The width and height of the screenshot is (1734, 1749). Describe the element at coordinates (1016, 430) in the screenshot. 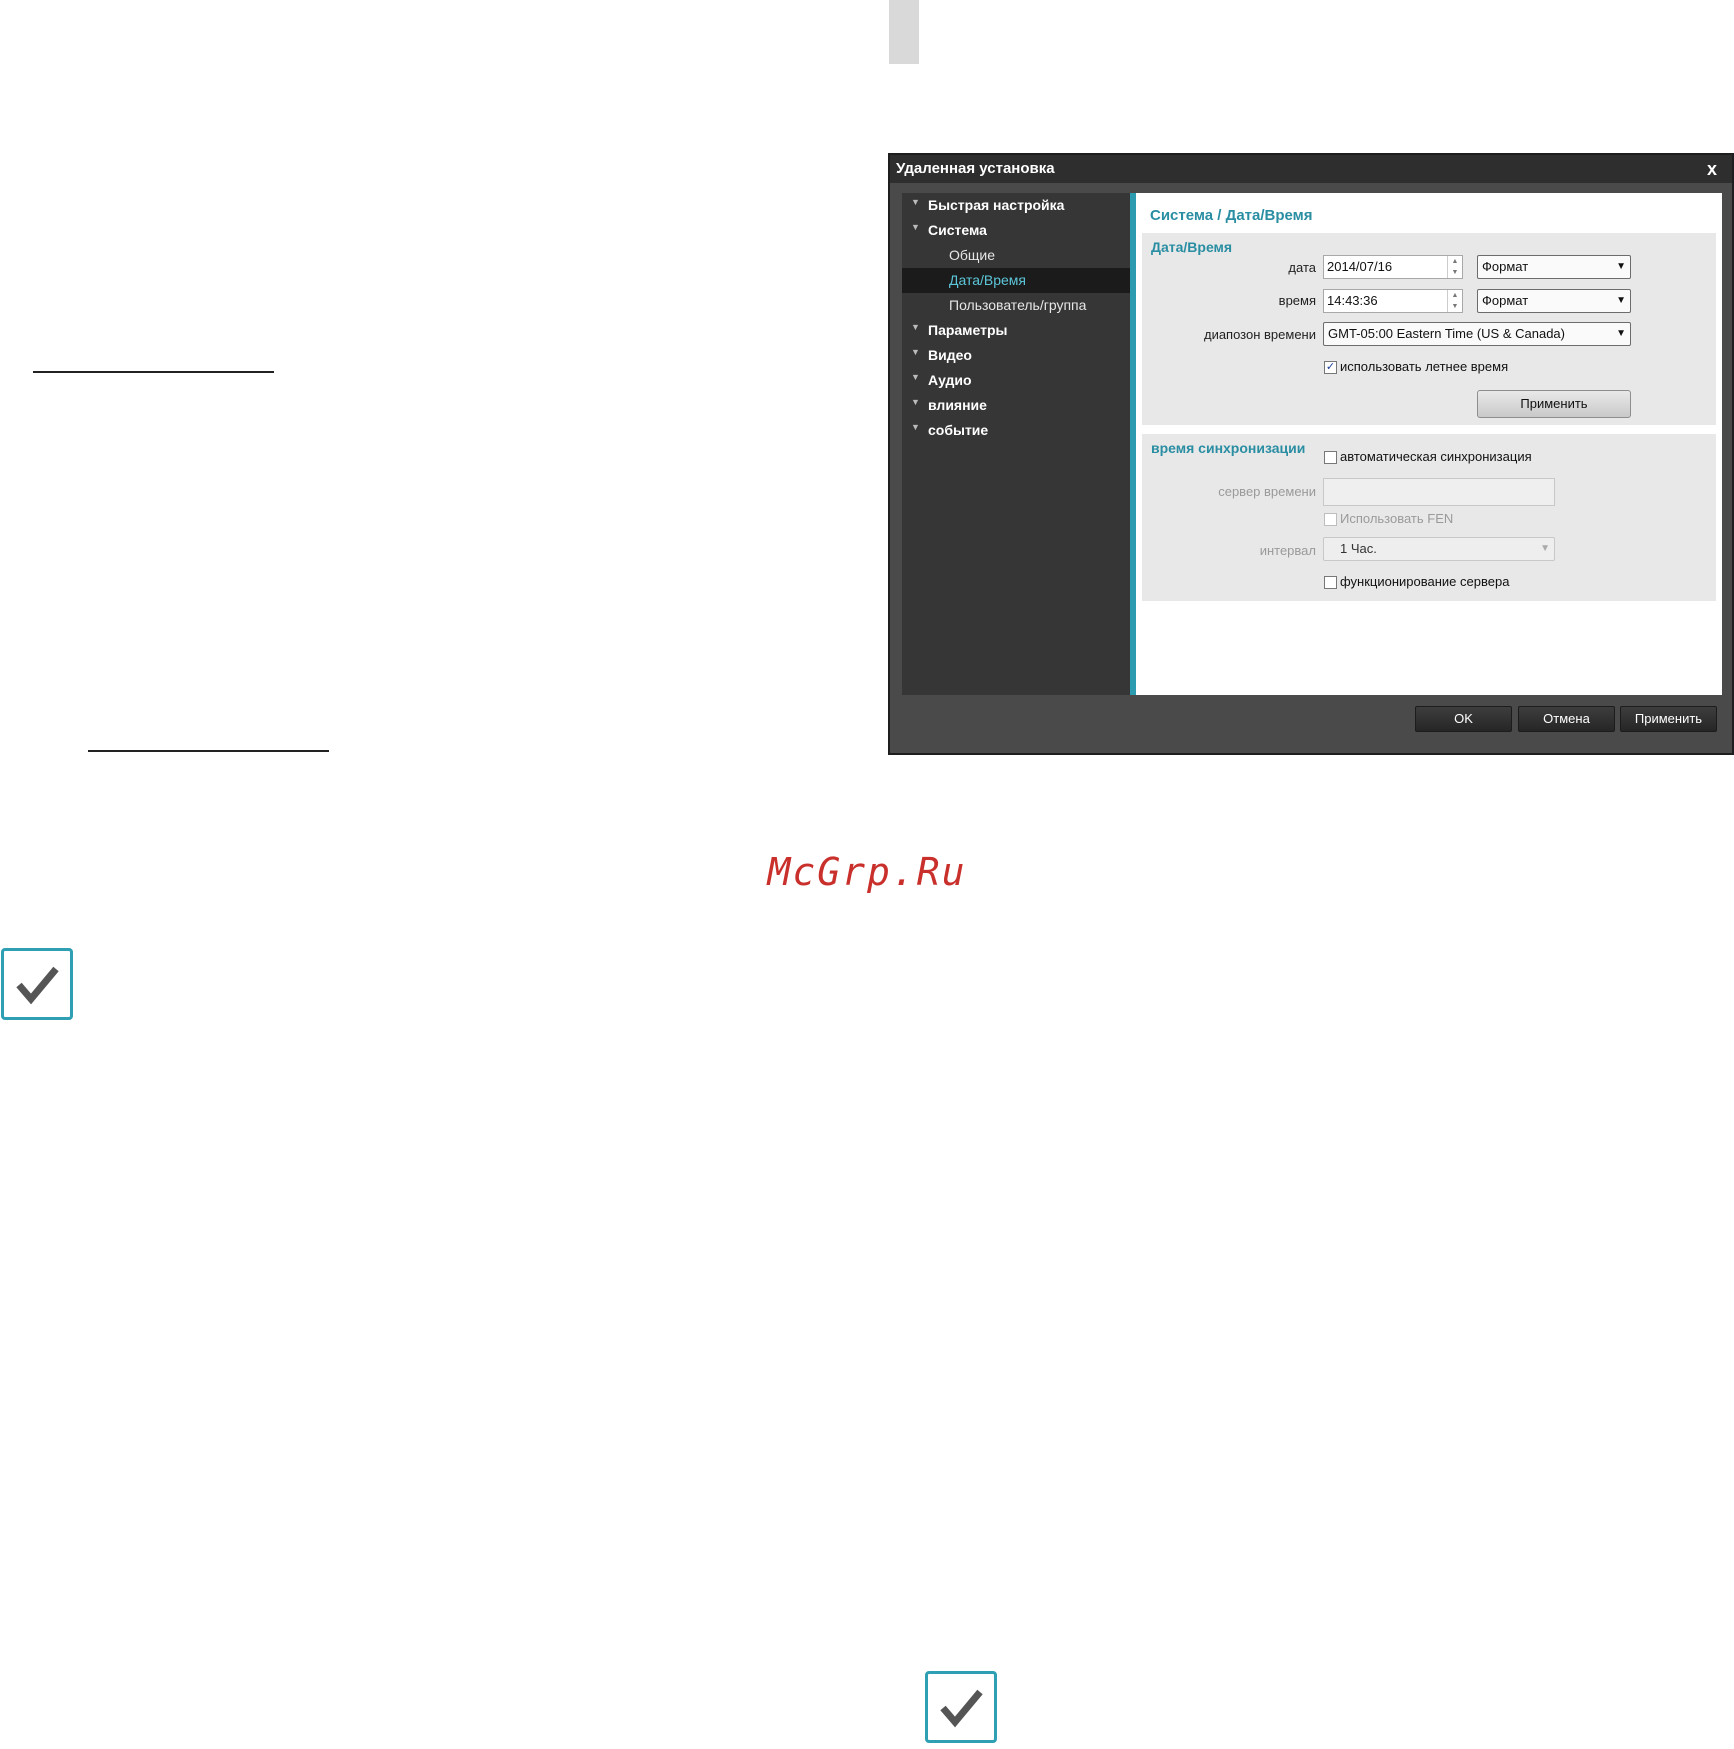

I see `tree-item-event: ▼ событие` at that location.